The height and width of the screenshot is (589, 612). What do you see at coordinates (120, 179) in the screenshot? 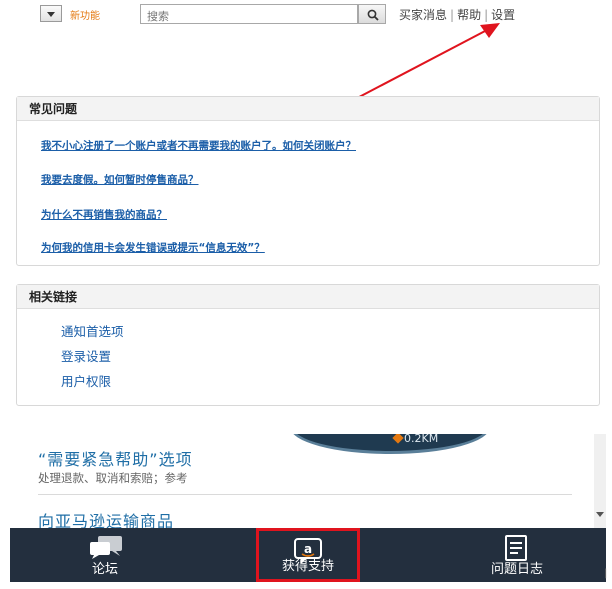
I see `faq-link-vacation: 我要去度假。如何暂时停售商品？` at bounding box center [120, 179].